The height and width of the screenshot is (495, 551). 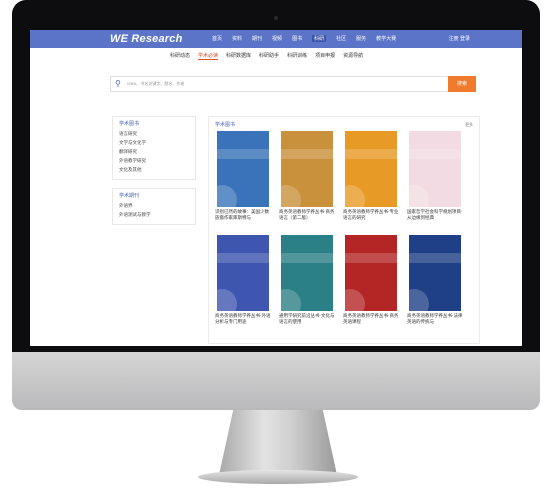 What do you see at coordinates (386, 38) in the screenshot?
I see `nav-item-contest: 教学大赛` at bounding box center [386, 38].